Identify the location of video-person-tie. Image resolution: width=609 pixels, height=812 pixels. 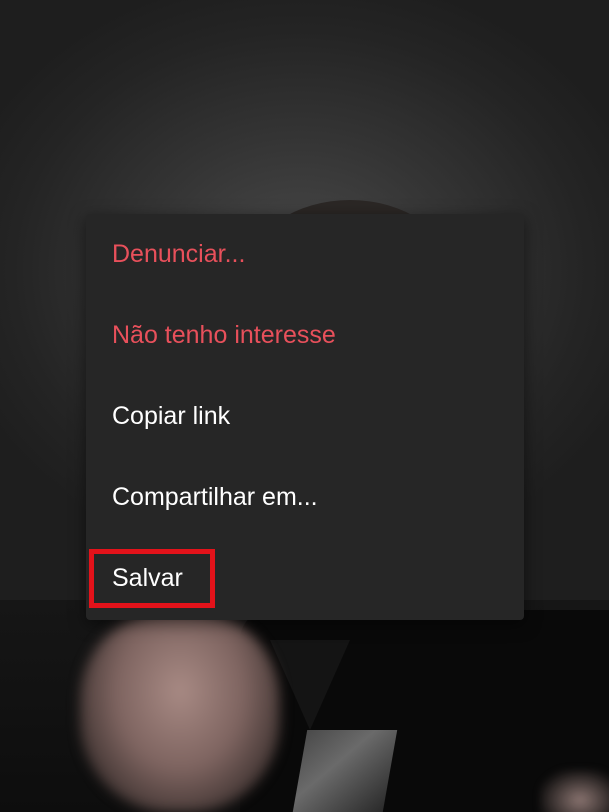
(345, 771).